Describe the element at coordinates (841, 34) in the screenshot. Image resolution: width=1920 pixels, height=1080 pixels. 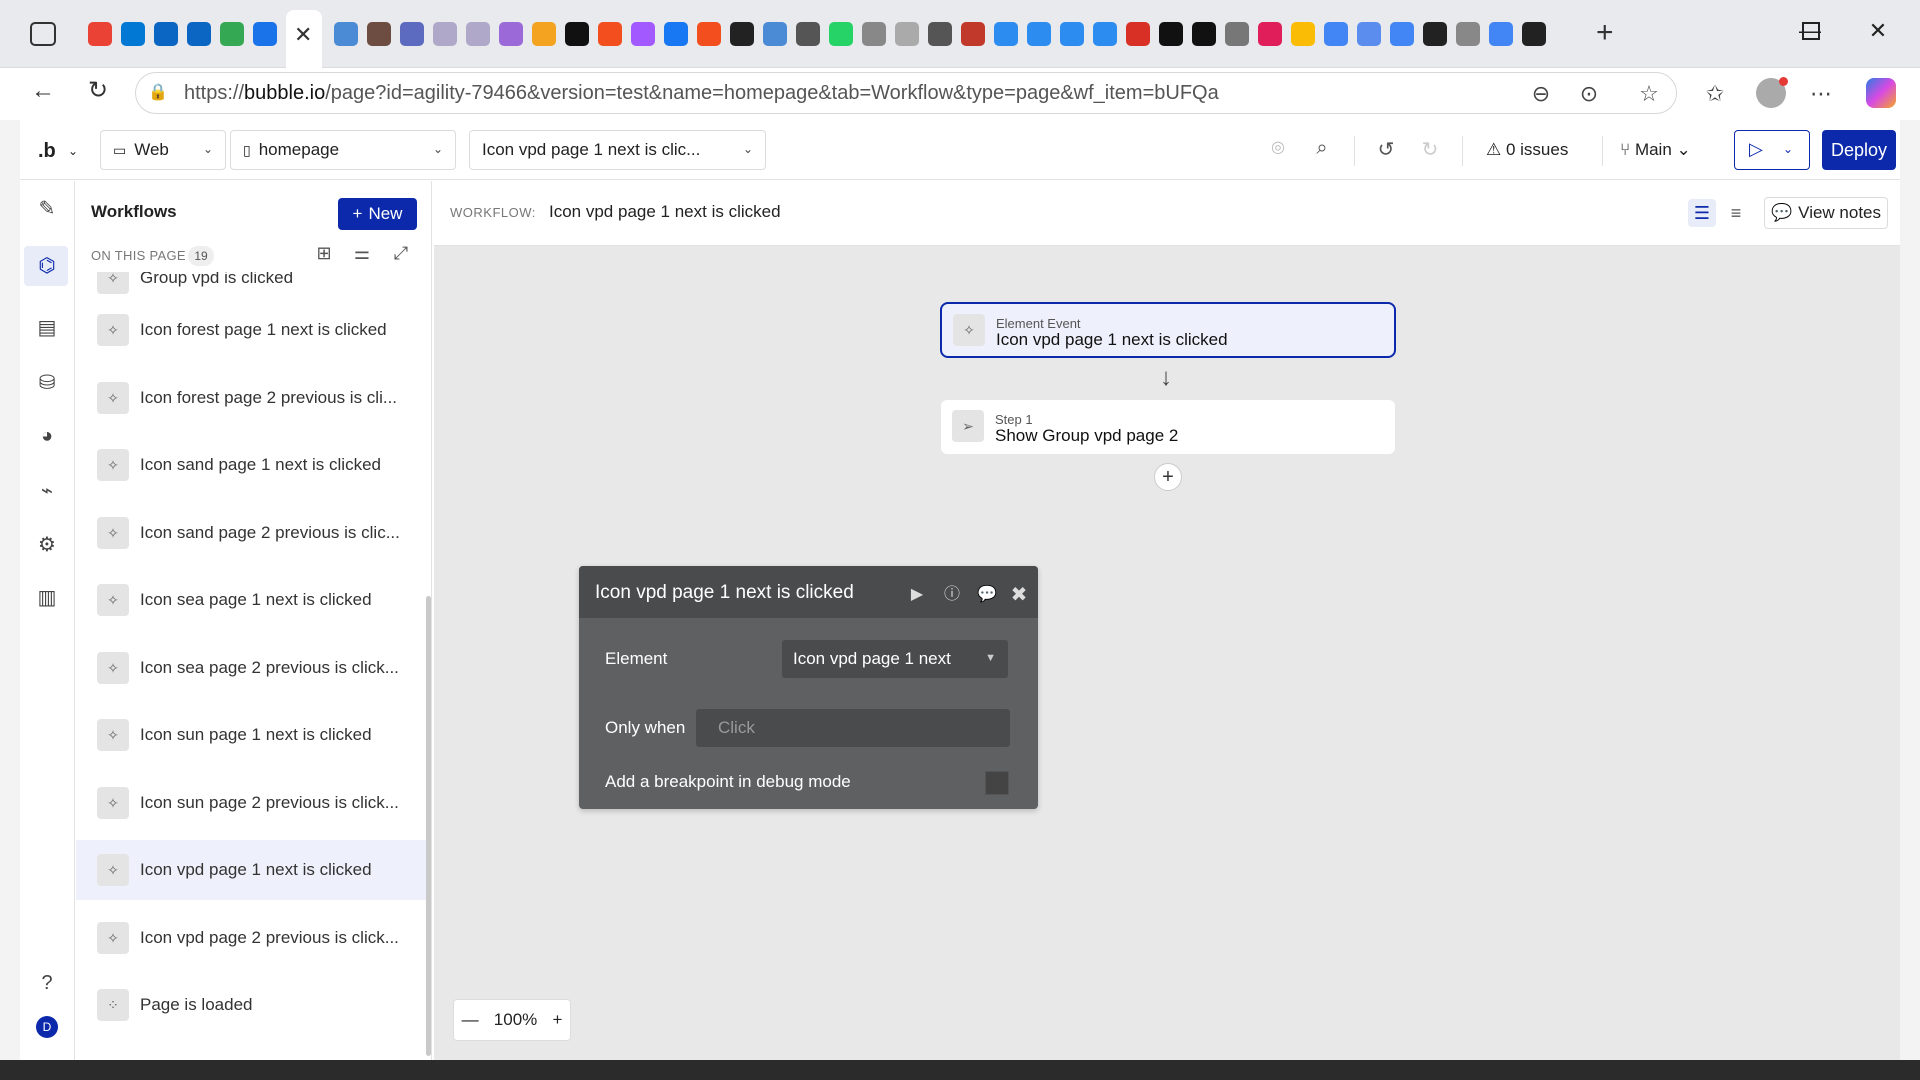
I see `whatsapp-icon` at that location.